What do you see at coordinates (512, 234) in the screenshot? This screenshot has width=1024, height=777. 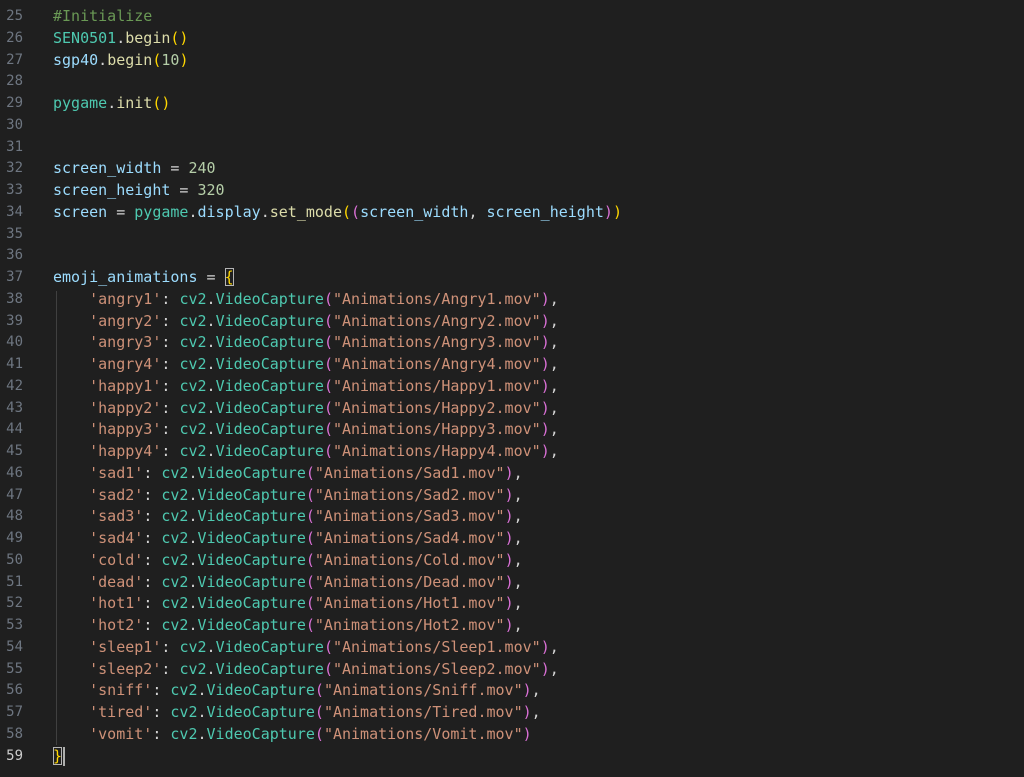 I see `code-line: 35` at bounding box center [512, 234].